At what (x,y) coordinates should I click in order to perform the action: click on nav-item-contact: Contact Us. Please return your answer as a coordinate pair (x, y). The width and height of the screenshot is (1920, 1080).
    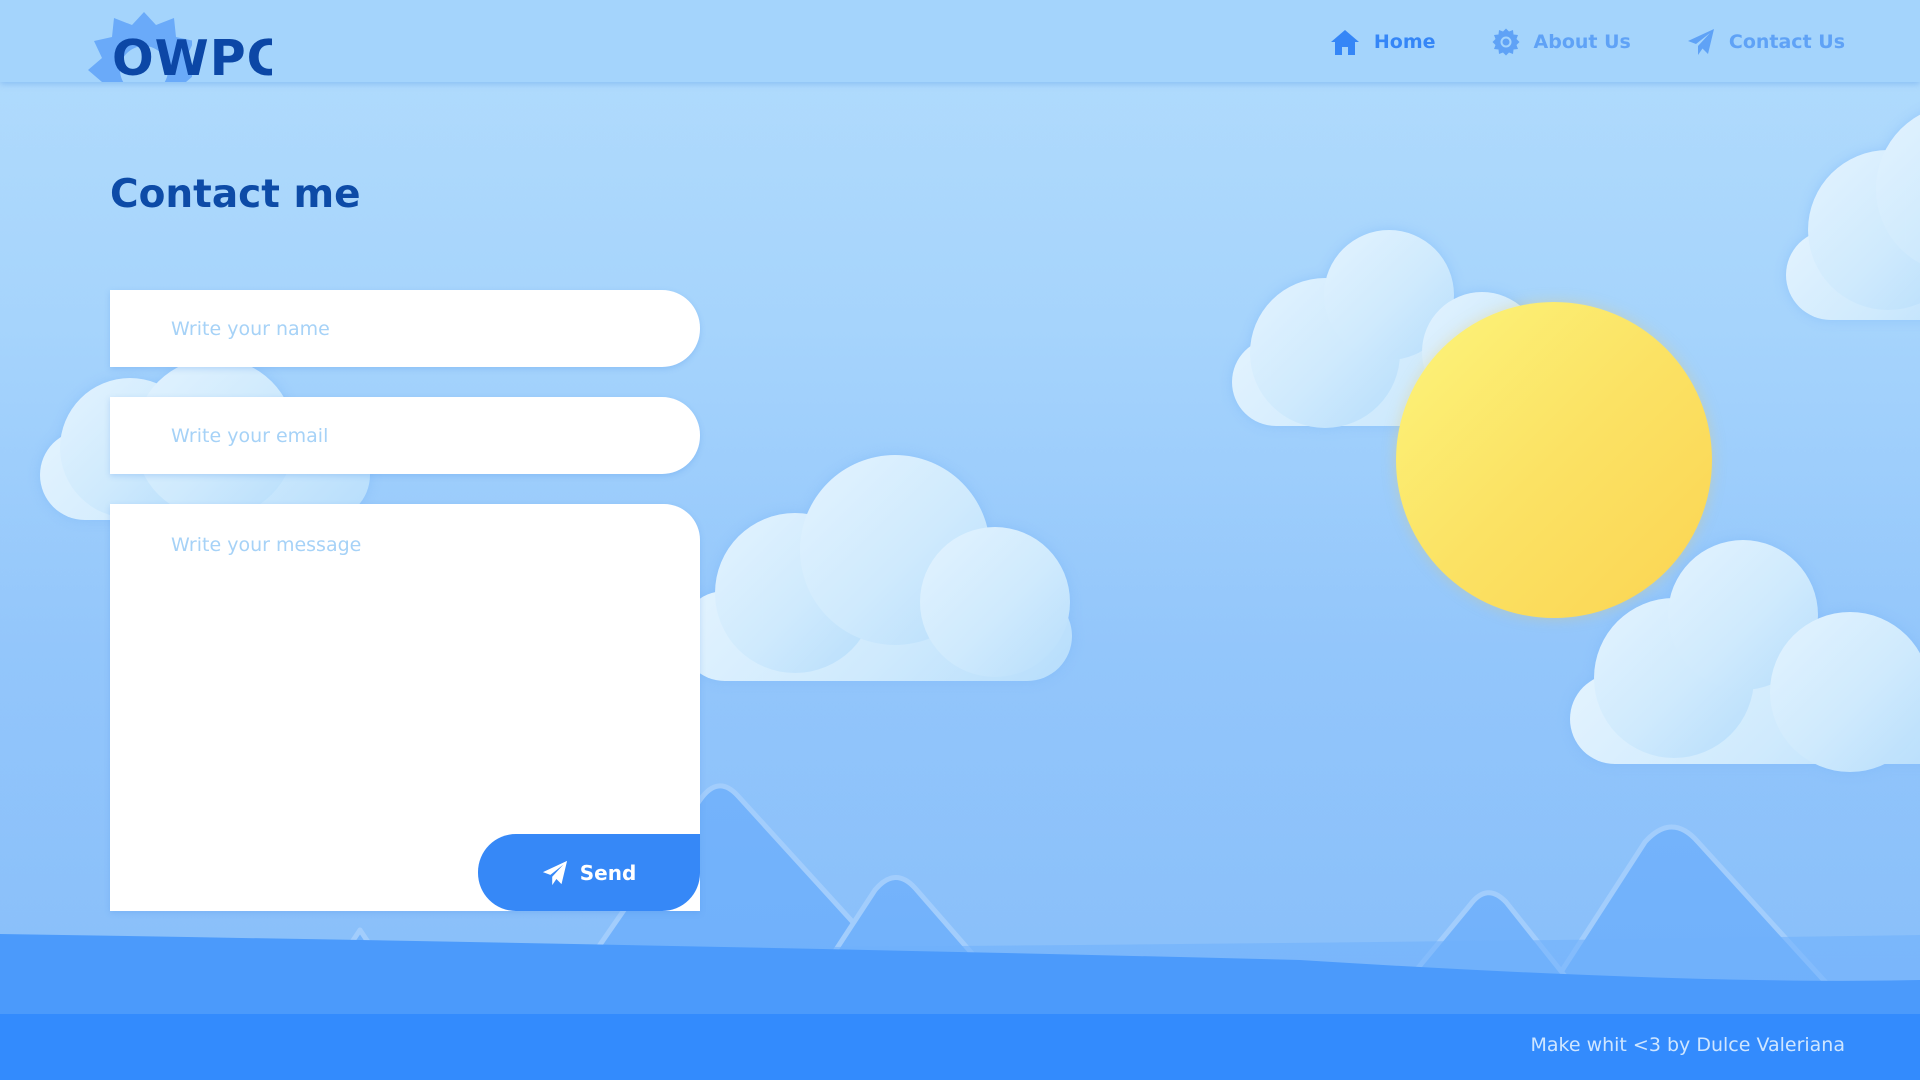
    Looking at the image, I should click on (1766, 42).